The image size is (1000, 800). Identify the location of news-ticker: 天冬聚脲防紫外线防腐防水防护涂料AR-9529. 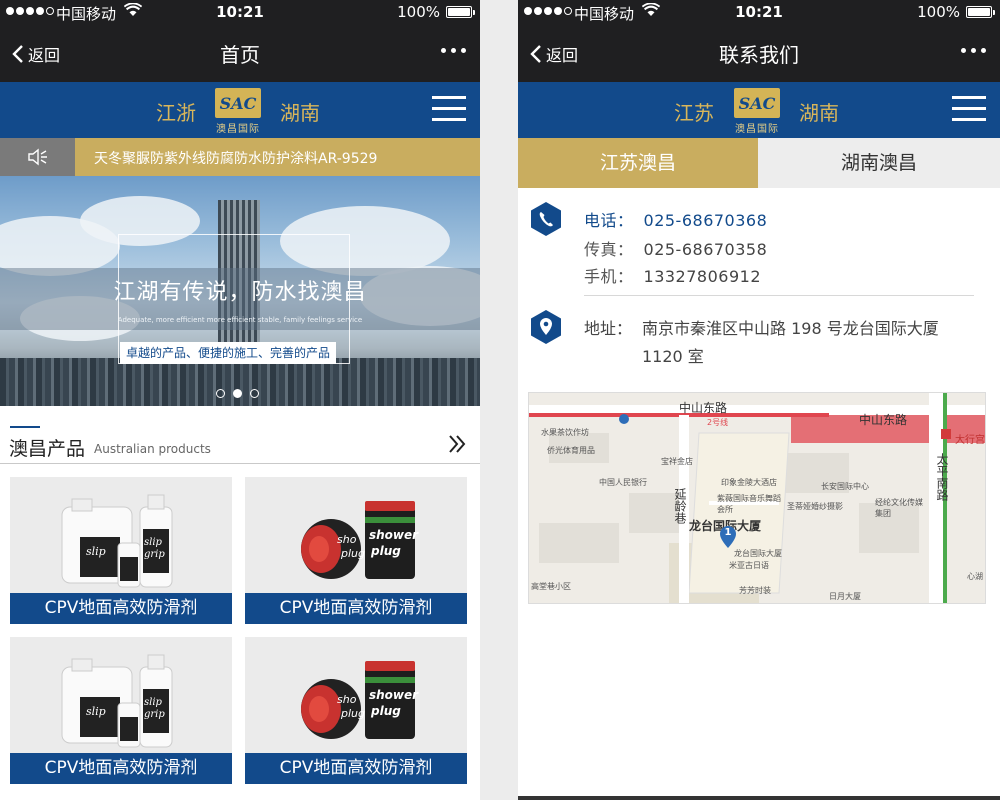
(240, 157).